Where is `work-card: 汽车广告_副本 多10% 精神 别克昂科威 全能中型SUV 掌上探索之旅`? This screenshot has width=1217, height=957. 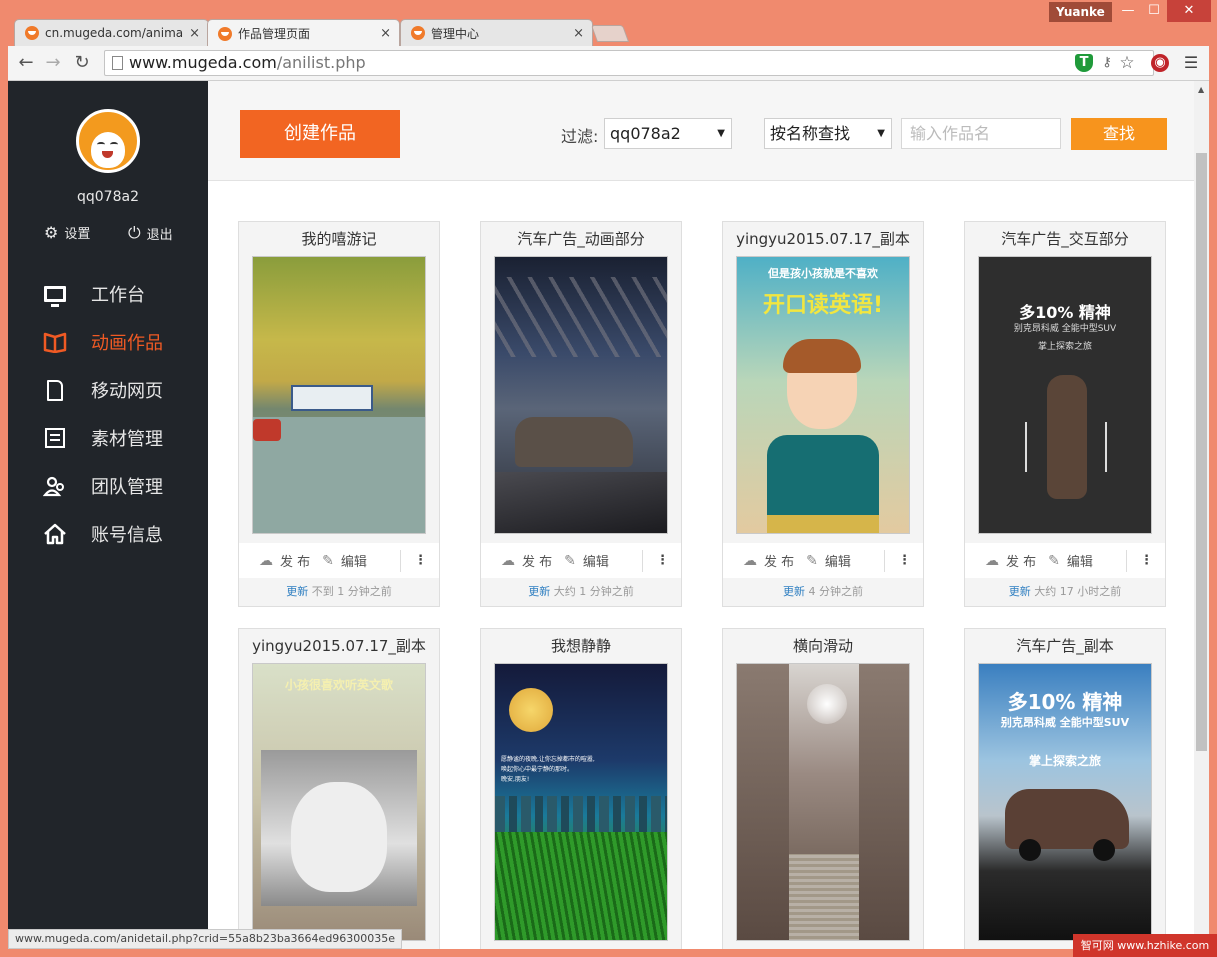
work-card: 汽车广告_副本 多10% 精神 别克昂科威 全能中型SUV 掌上探索之旅 is located at coordinates (1065, 788).